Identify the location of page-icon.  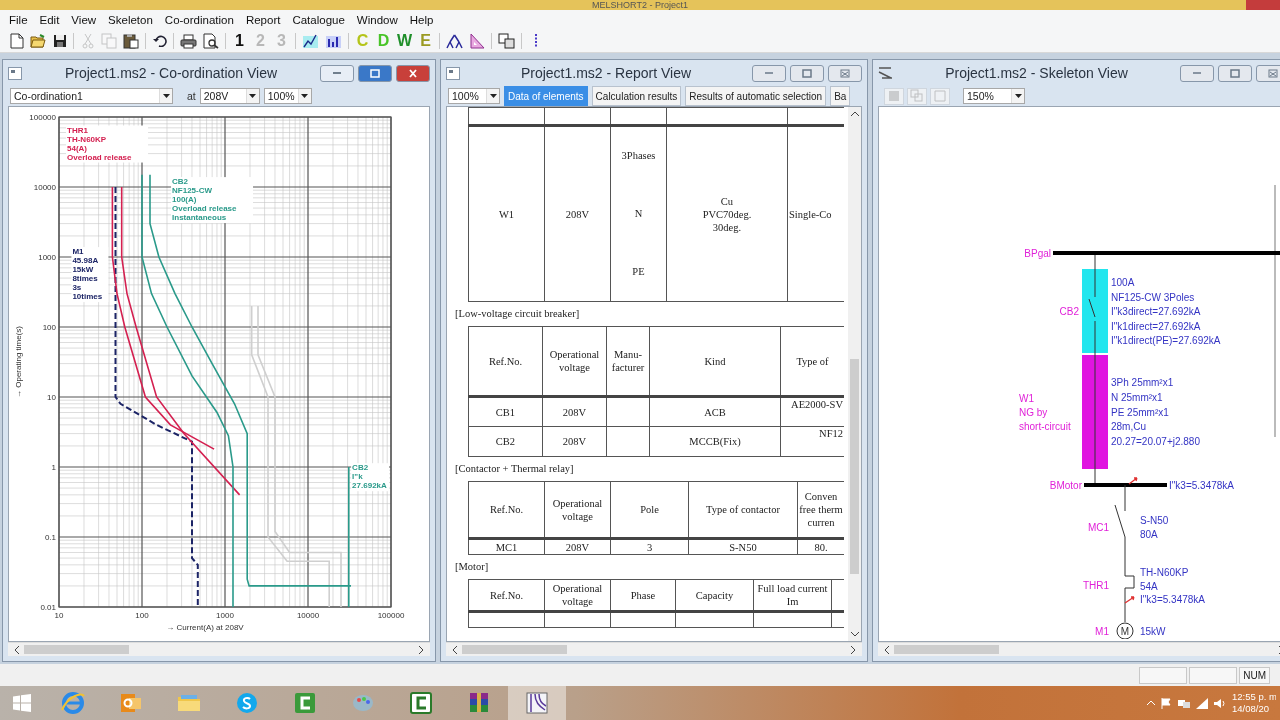
(894, 96).